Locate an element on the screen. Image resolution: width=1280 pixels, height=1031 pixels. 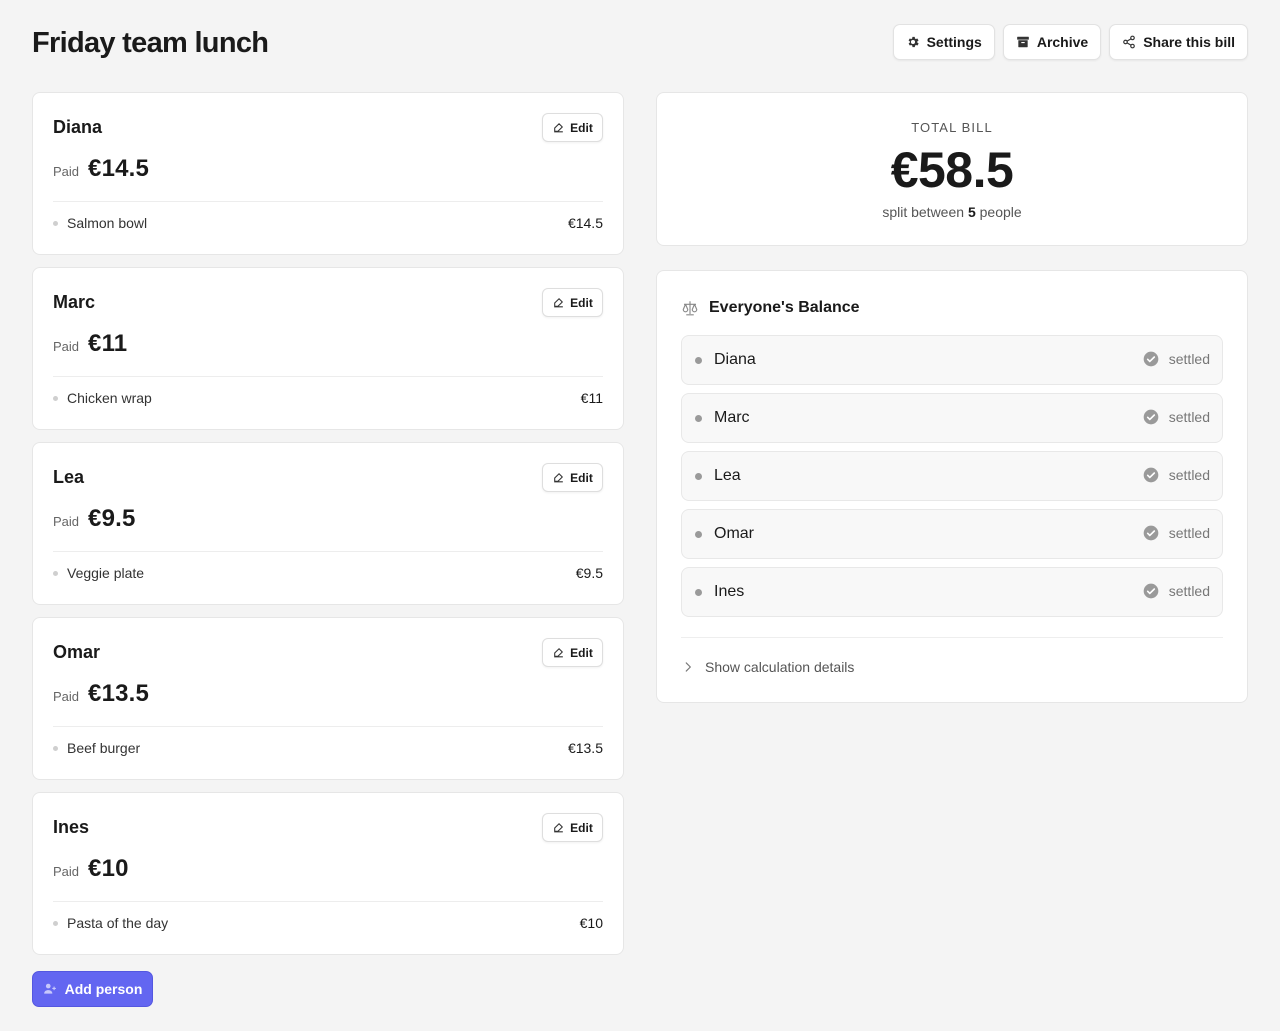
details-label: Show calculation details is located at coordinates (780, 667).